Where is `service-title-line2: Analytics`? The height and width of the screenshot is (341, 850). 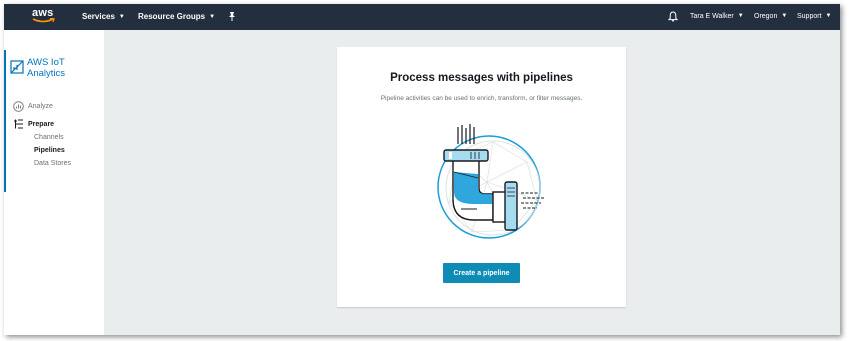 service-title-line2: Analytics is located at coordinates (46, 73).